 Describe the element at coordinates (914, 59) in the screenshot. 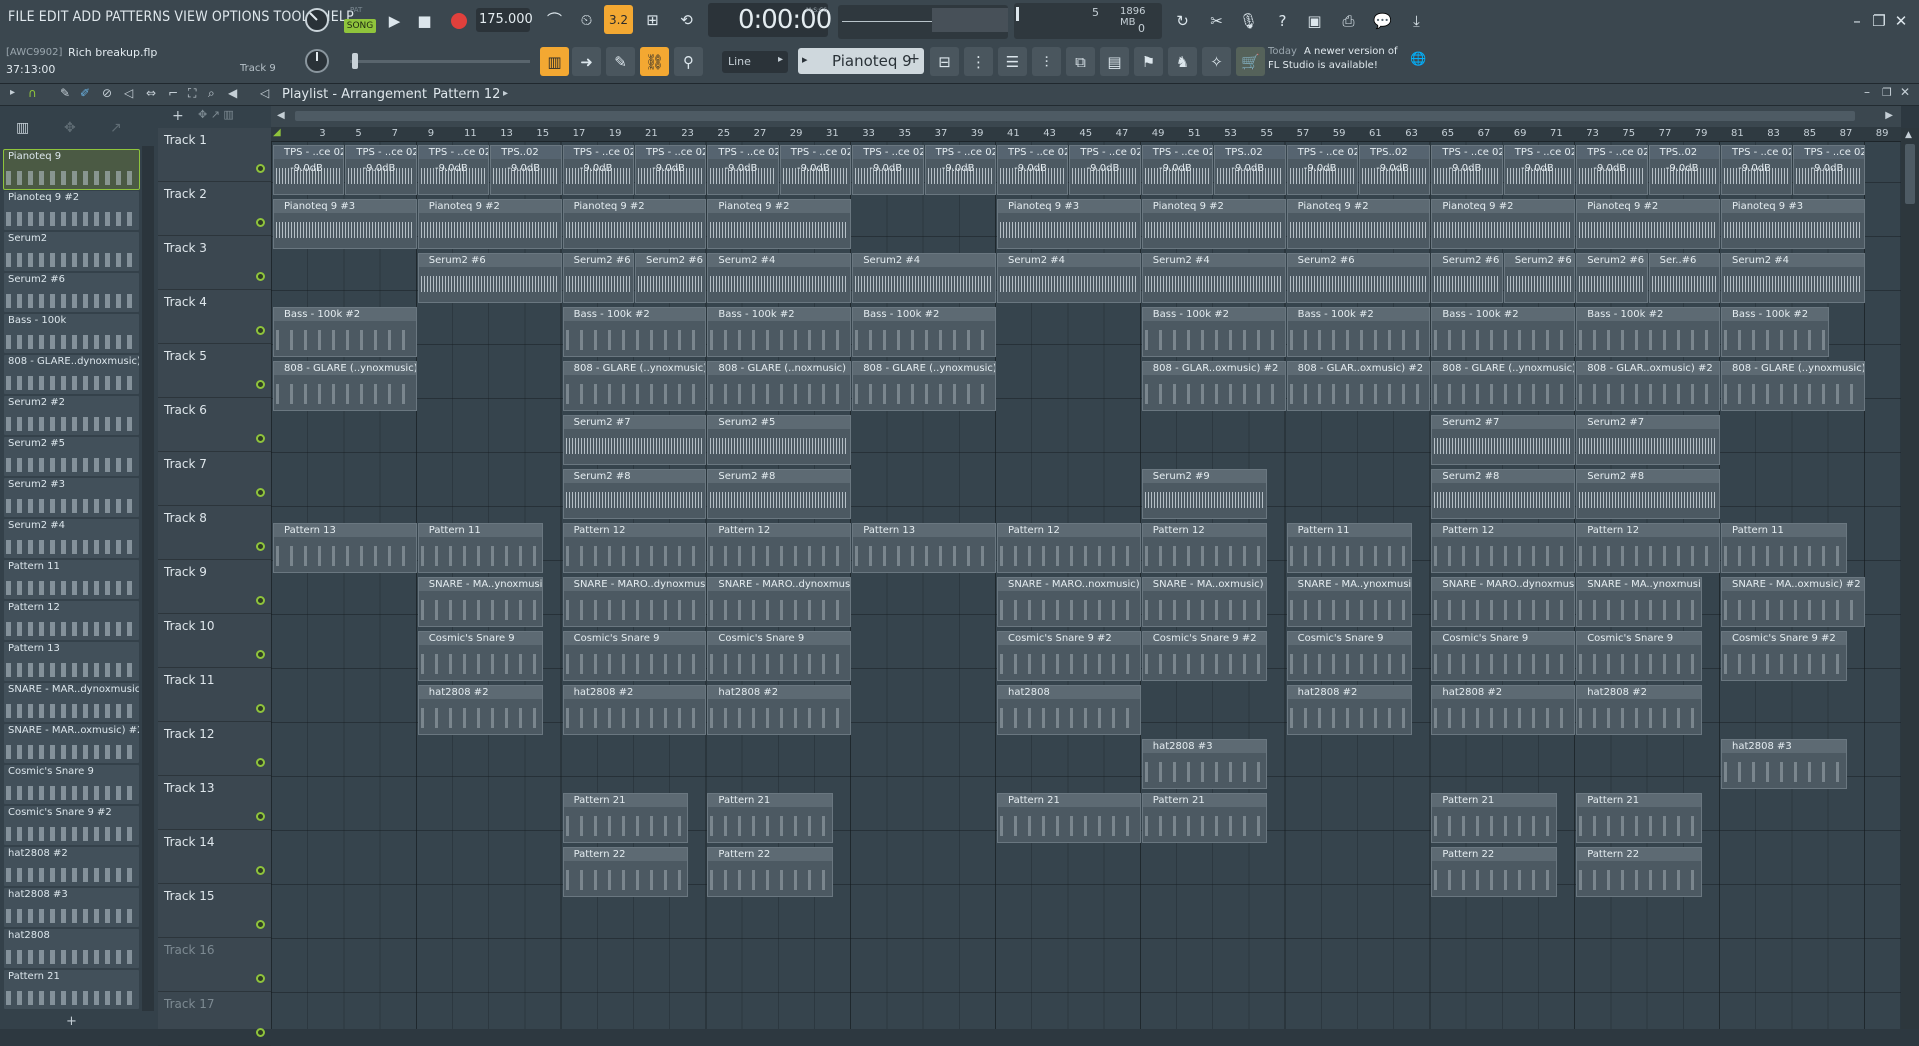

I see `add-icon: +` at that location.